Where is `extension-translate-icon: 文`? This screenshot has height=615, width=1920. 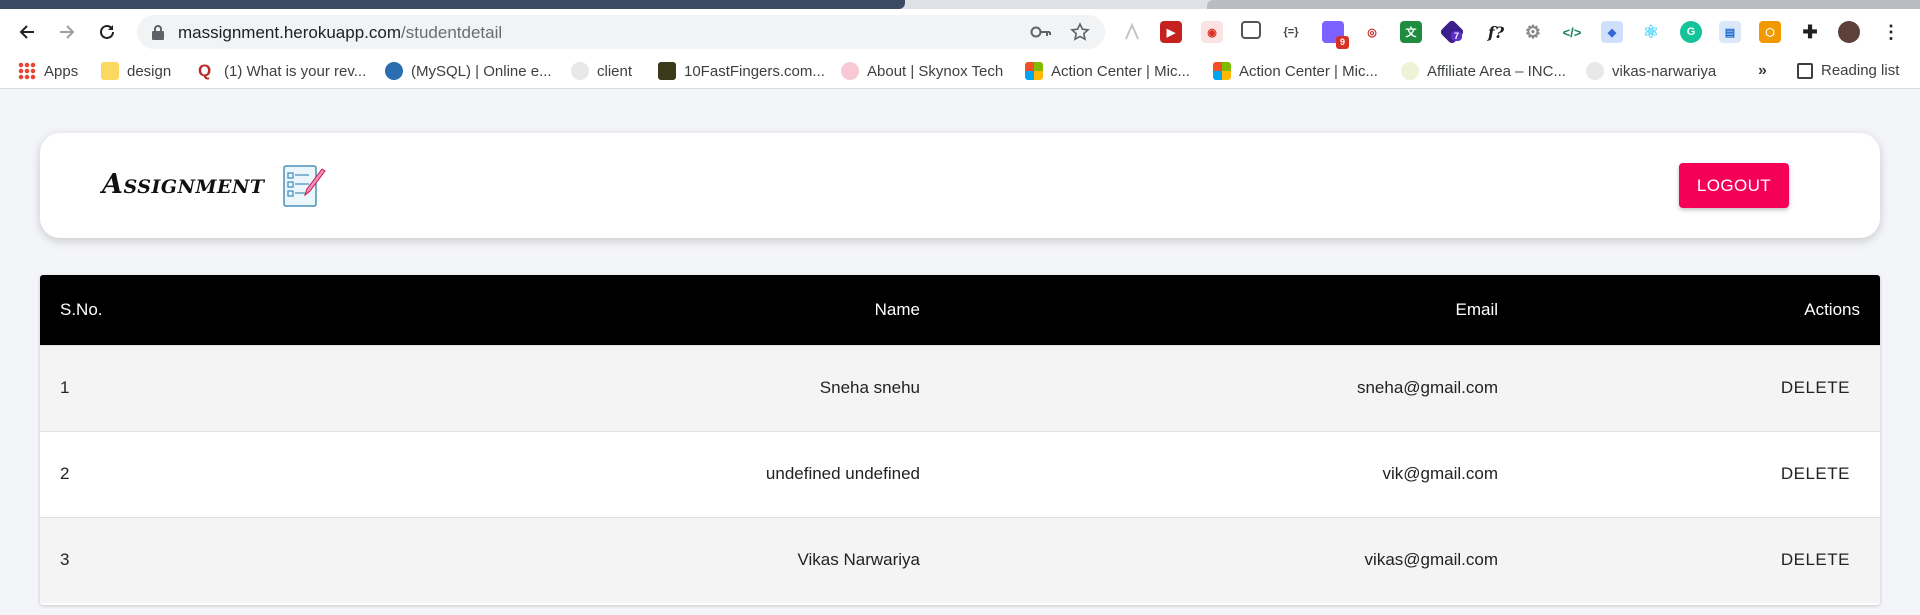 extension-translate-icon: 文 is located at coordinates (1411, 32).